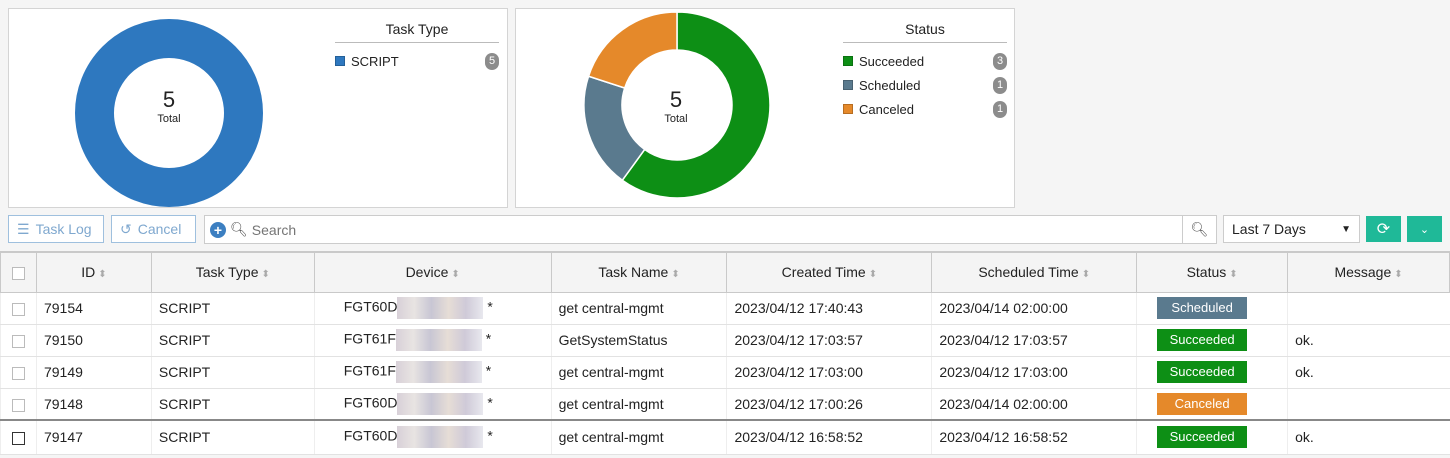 Image resolution: width=1450 pixels, height=458 pixels. What do you see at coordinates (417, 61) in the screenshot?
I see `legend-item: SCRIPT 5` at bounding box center [417, 61].